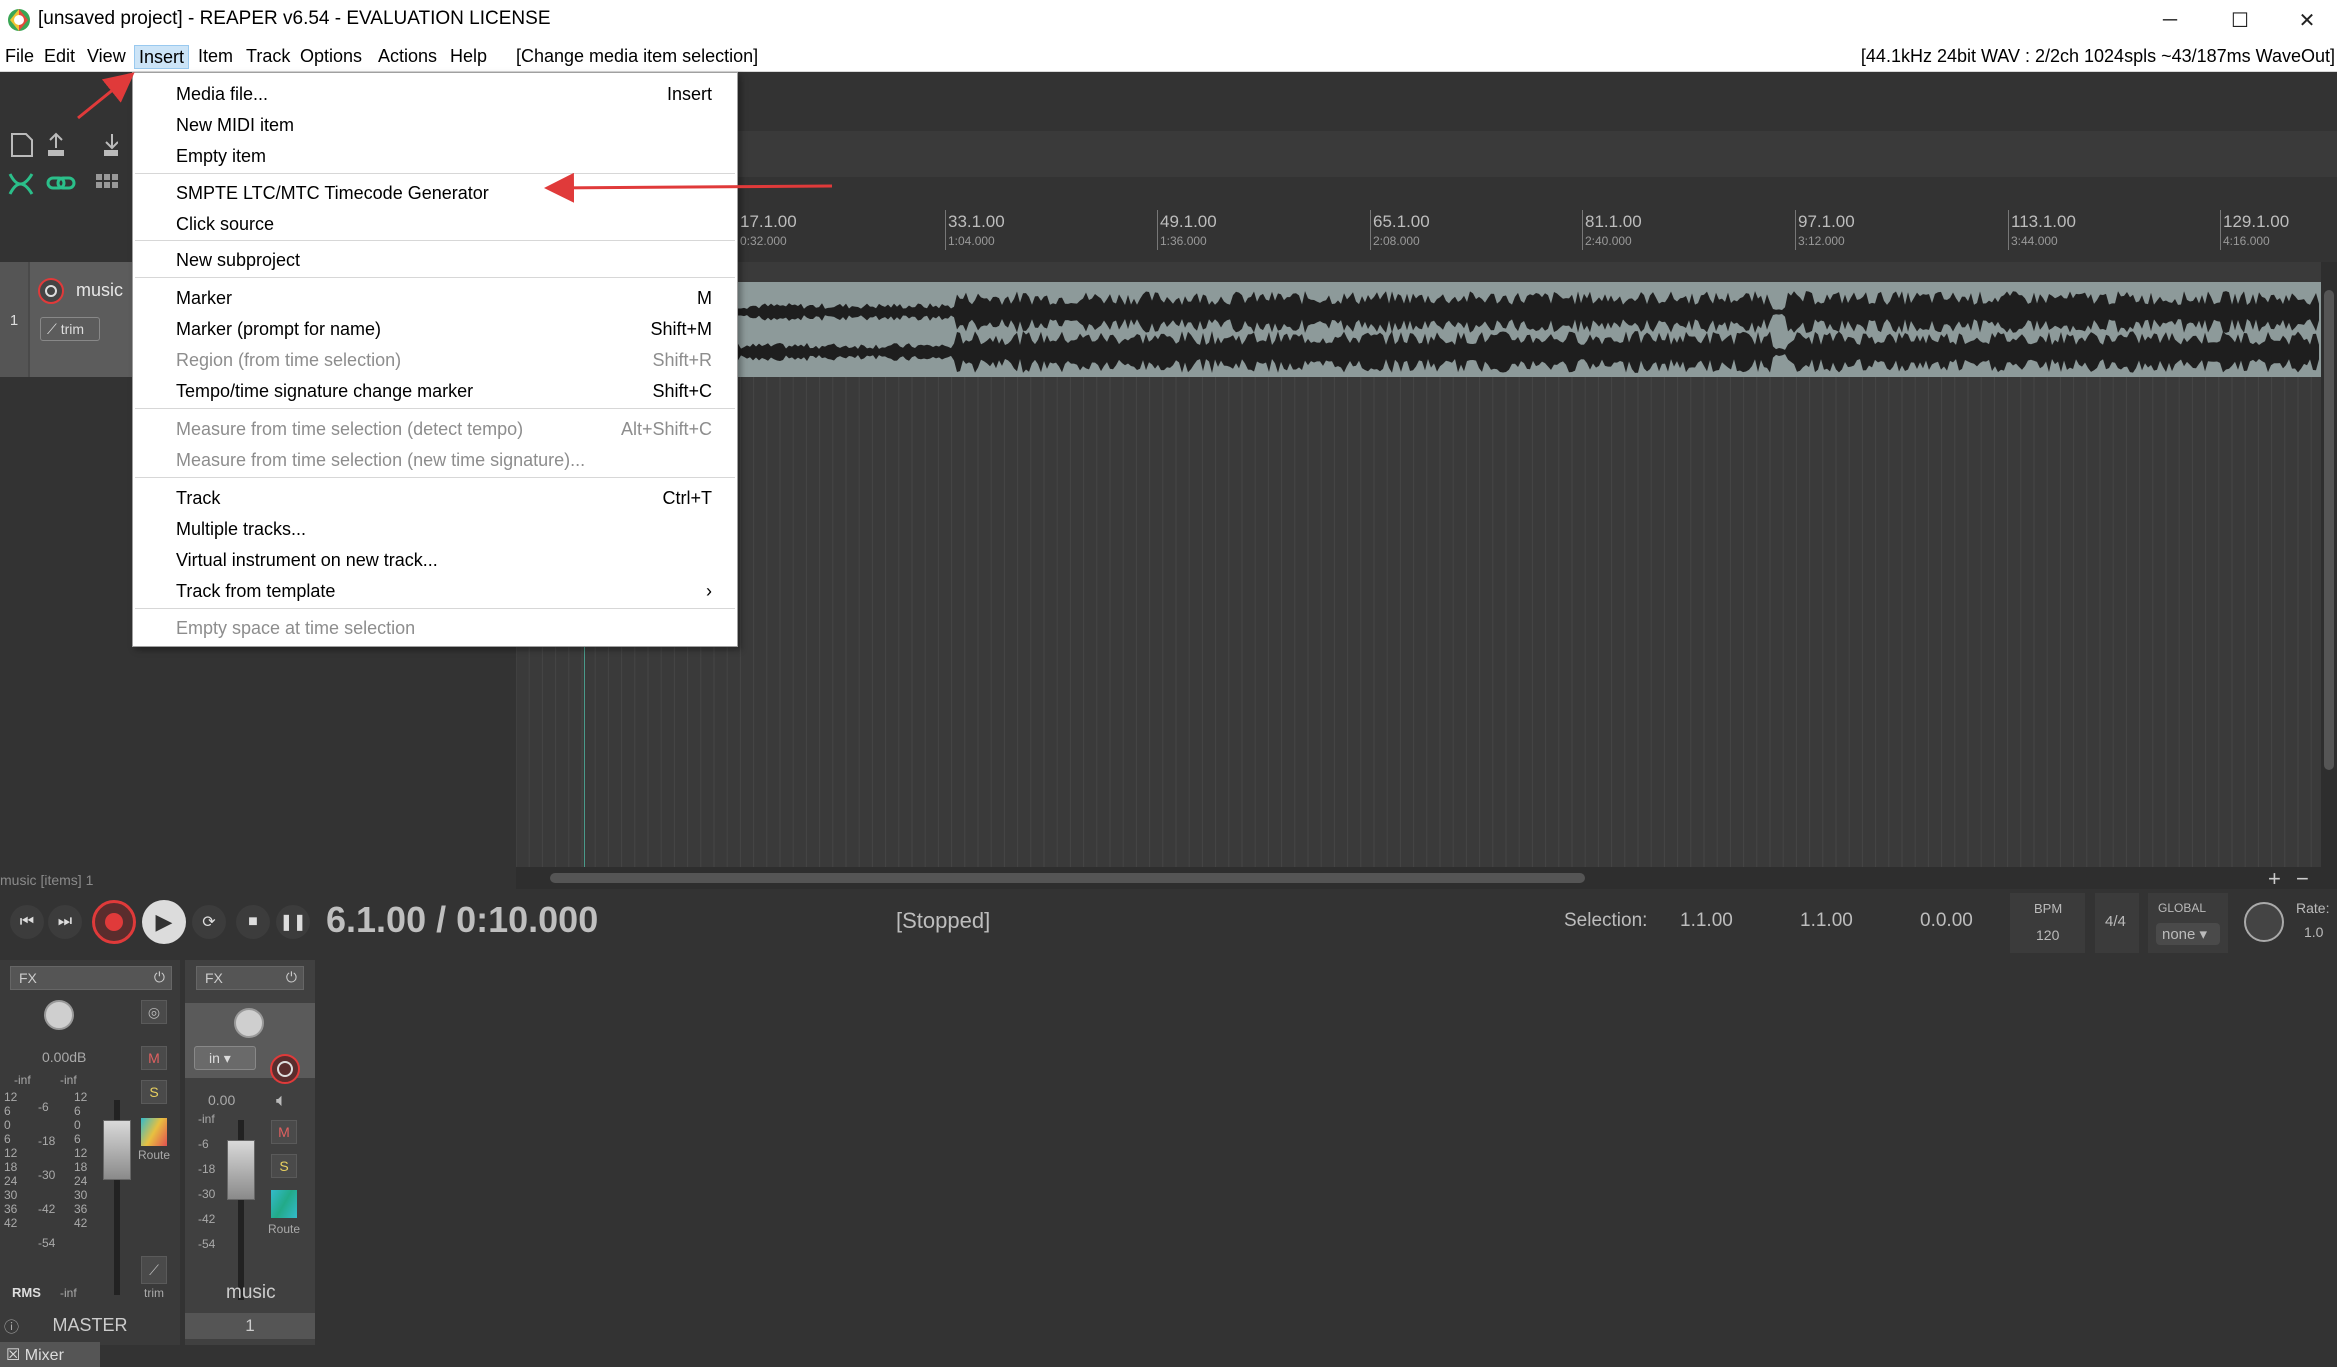 The width and height of the screenshot is (2337, 1367). What do you see at coordinates (435, 298) in the screenshot?
I see `menu-item-marker: Marker M` at bounding box center [435, 298].